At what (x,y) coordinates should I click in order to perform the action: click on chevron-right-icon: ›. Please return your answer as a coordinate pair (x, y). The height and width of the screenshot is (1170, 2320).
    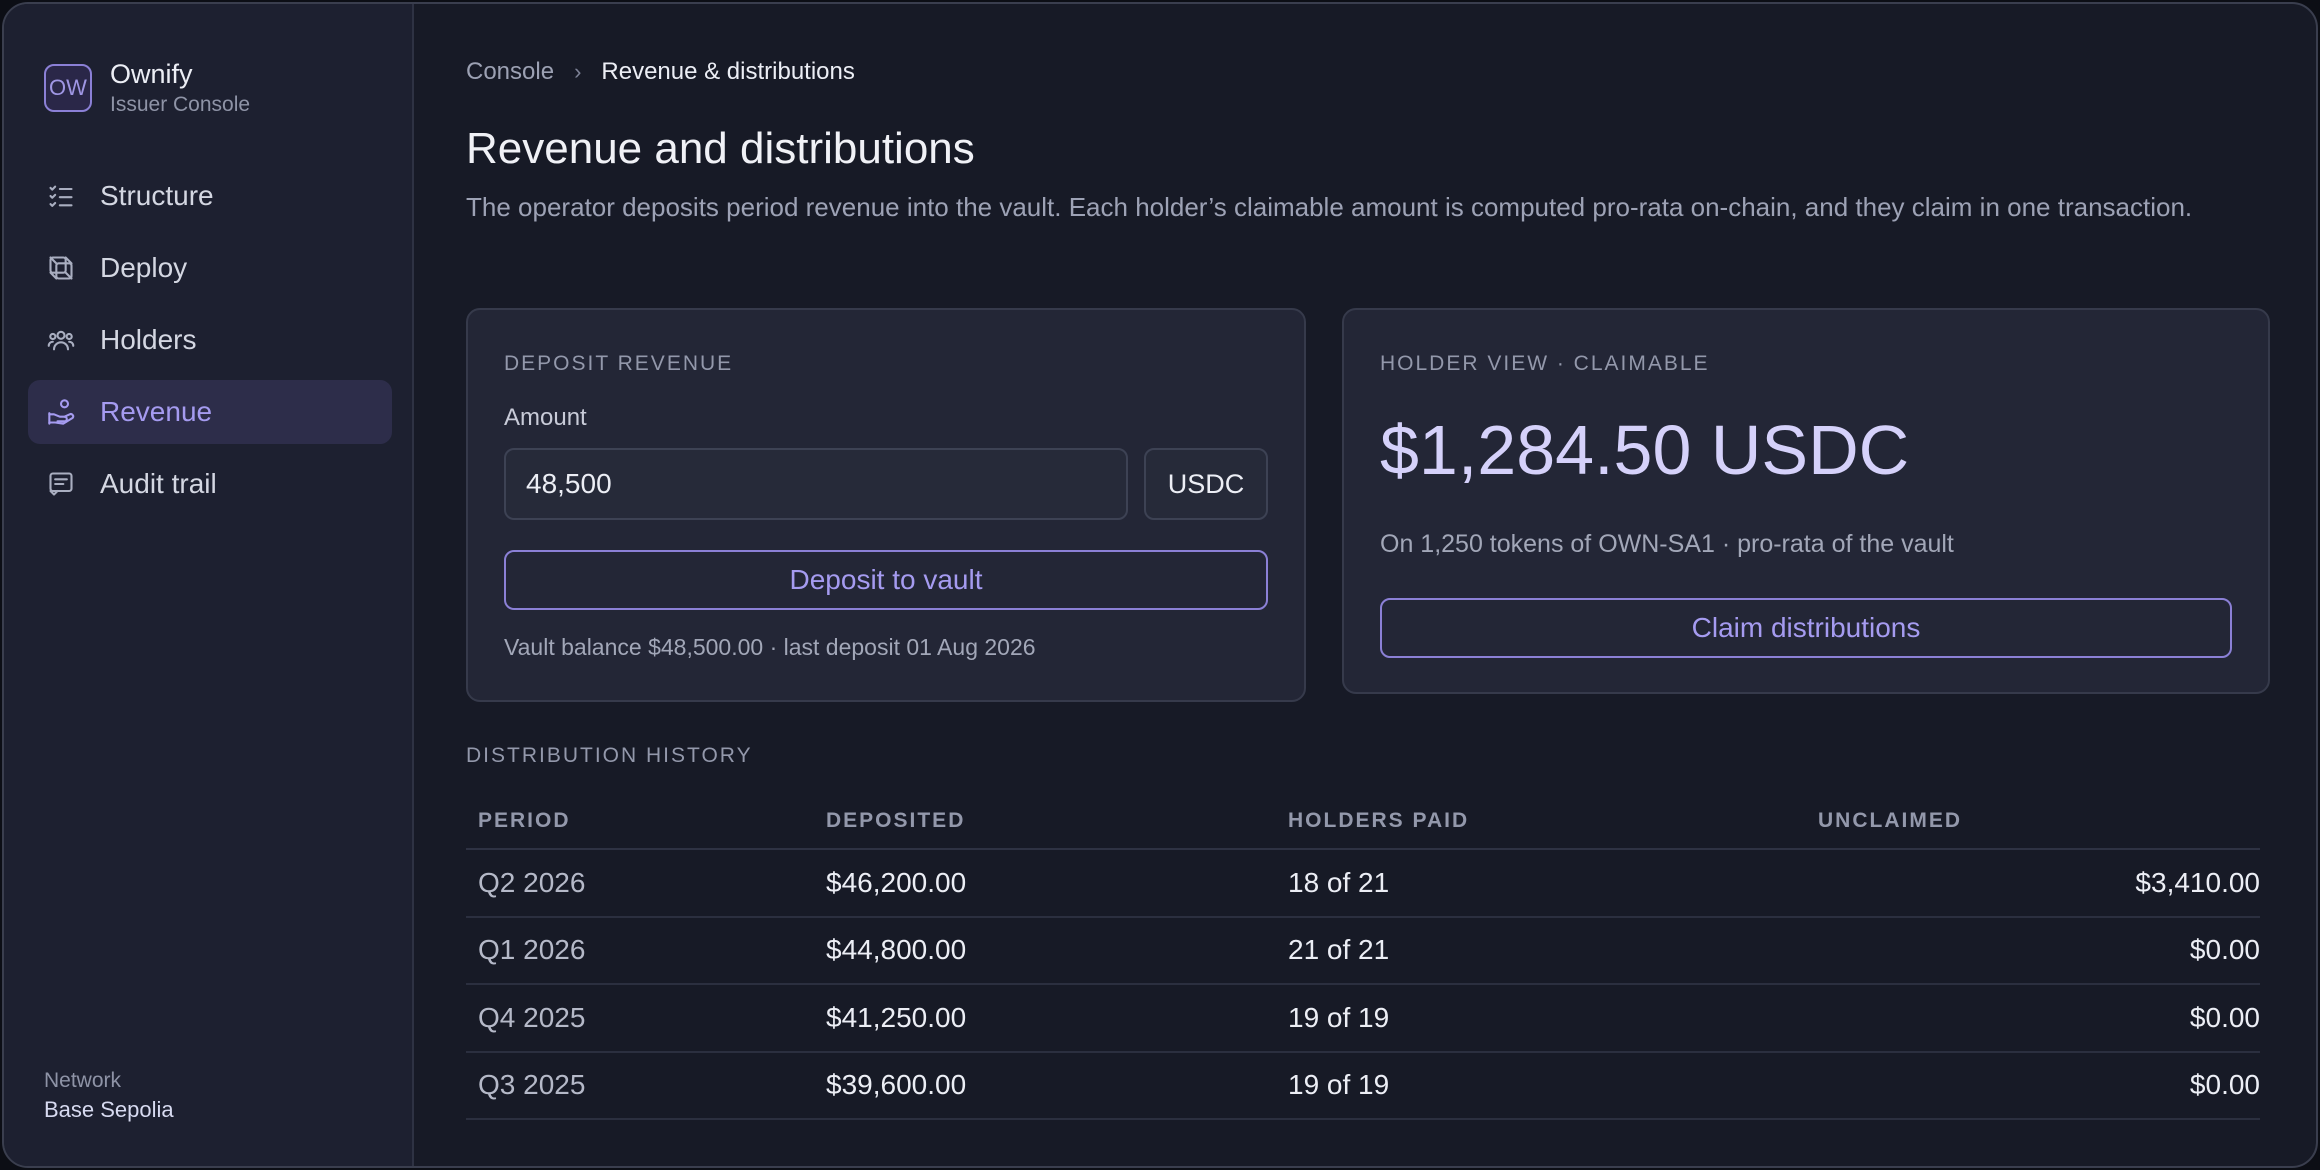
    Looking at the image, I should click on (578, 71).